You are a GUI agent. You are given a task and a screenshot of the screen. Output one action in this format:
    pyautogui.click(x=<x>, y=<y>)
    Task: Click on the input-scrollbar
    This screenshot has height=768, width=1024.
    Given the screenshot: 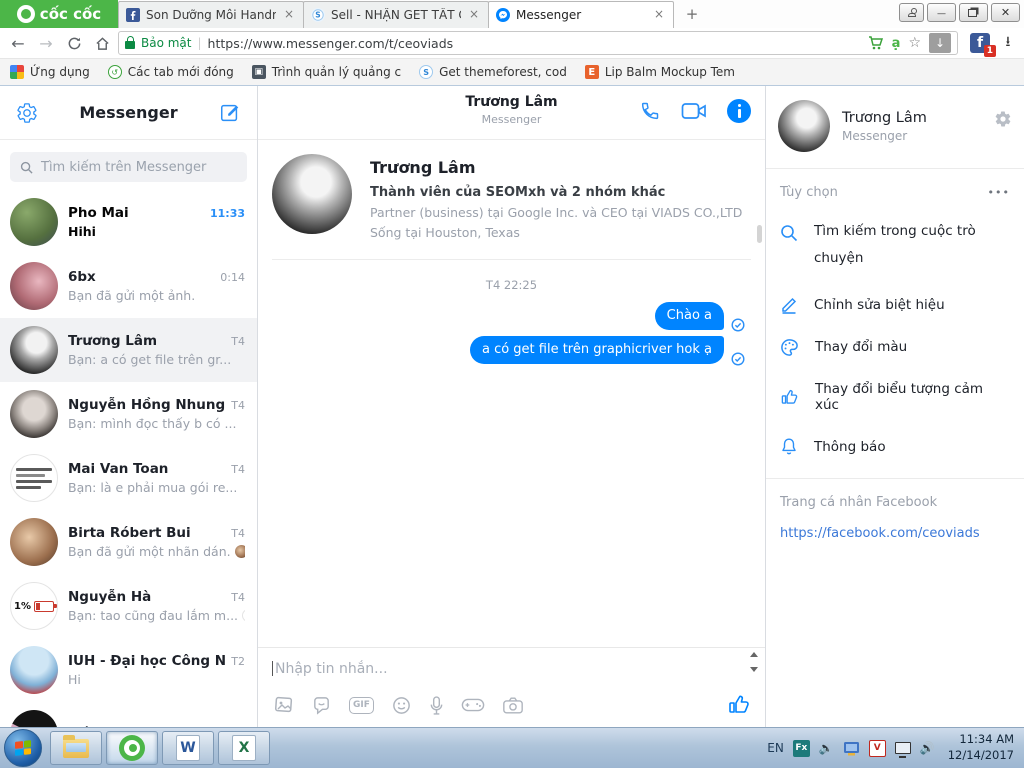 What is the action you would take?
    pyautogui.click(x=754, y=662)
    